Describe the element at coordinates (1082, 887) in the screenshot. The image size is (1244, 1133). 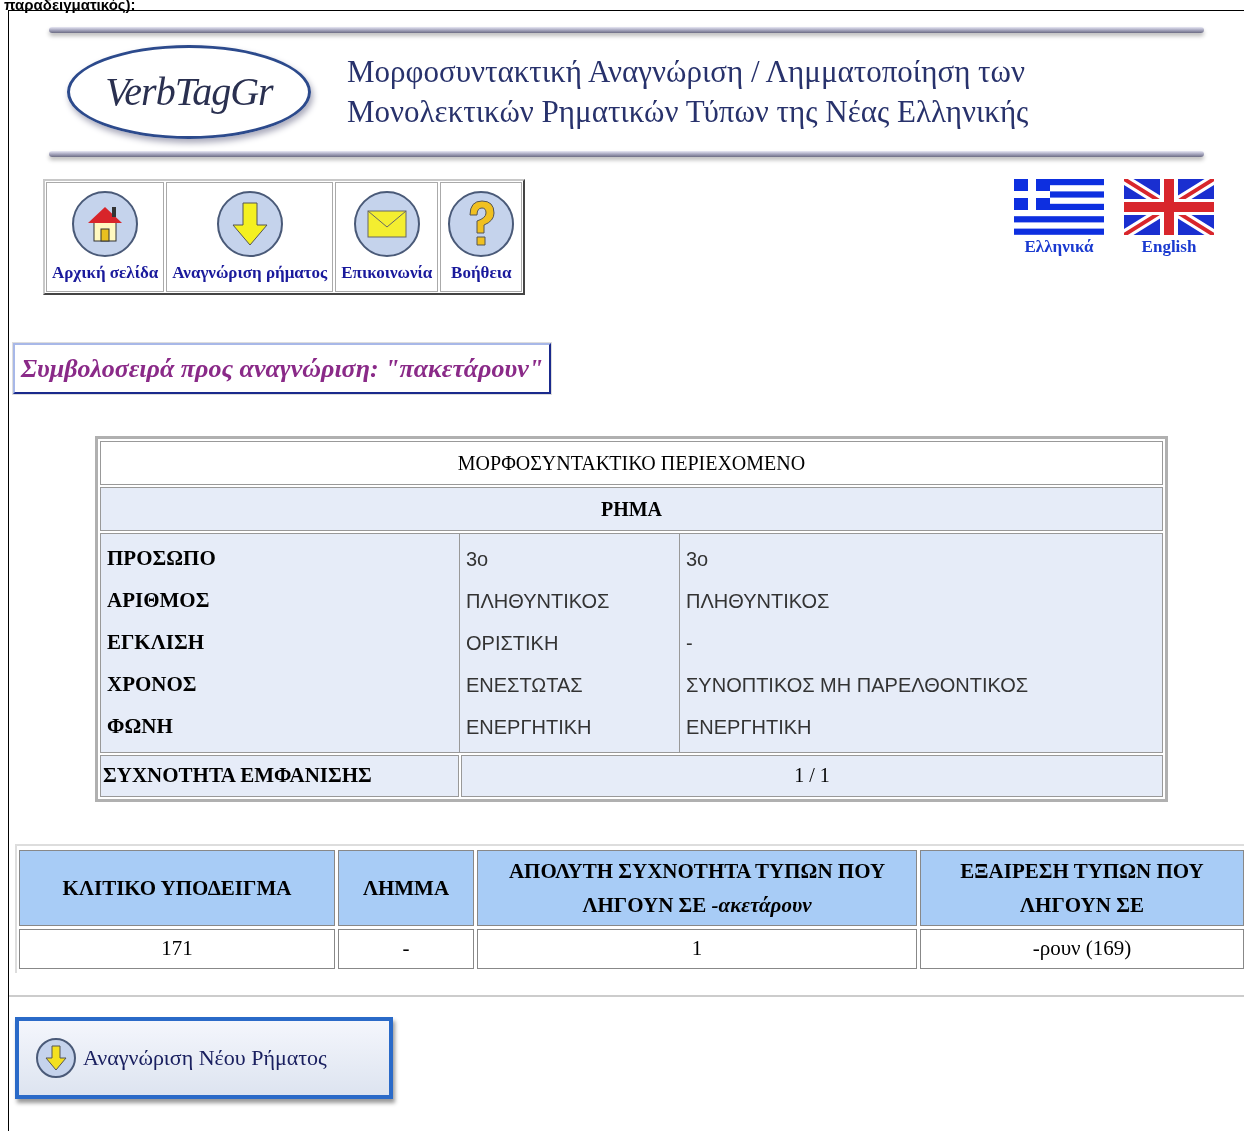
I see `column-header: ΕΞΑΙΡΕΣΗ ΤΥΠΩΝ ΠΟΥ ΛΗΓΟΥΝ ΣΕ` at that location.